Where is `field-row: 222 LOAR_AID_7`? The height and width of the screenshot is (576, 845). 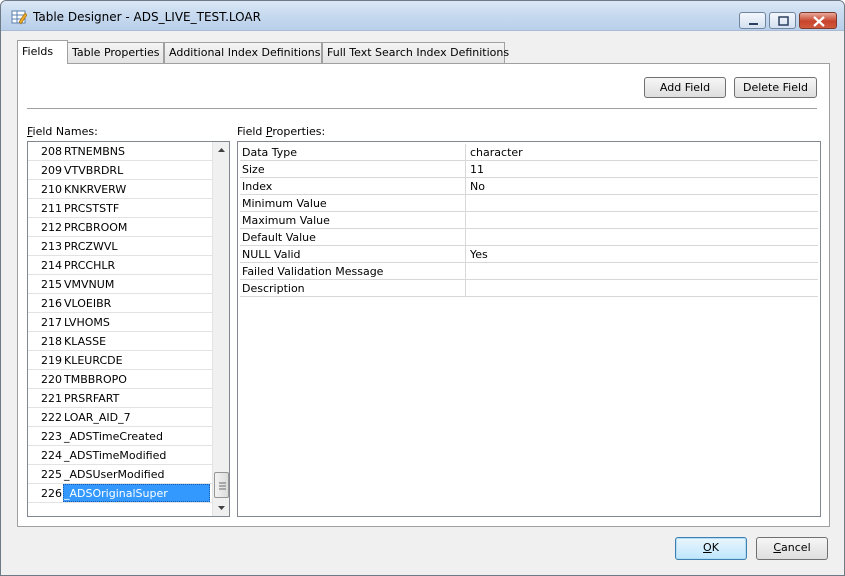 field-row: 222 LOAR_AID_7 is located at coordinates (120, 417).